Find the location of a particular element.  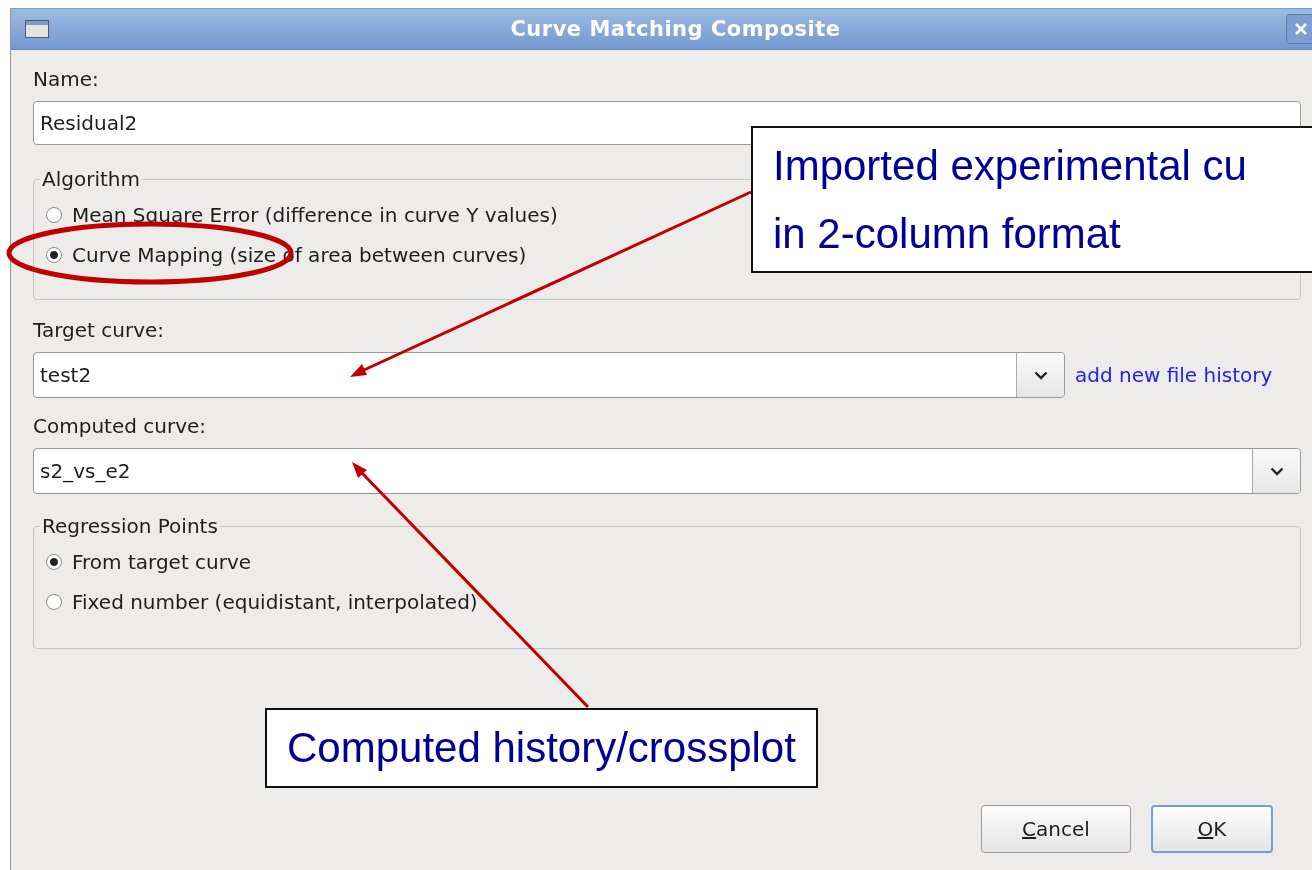

combo-box: test2 is located at coordinates (549, 375).